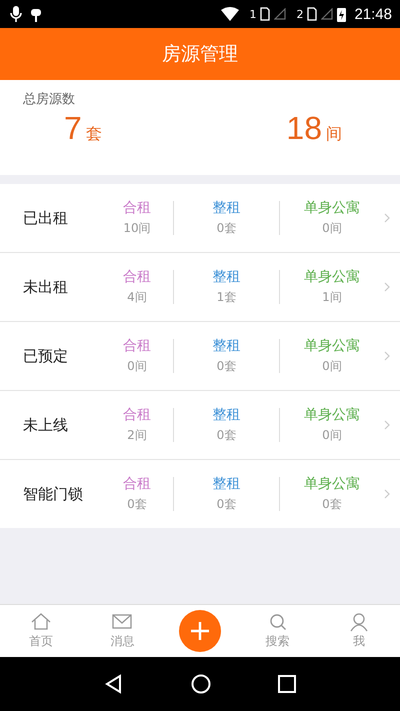 The height and width of the screenshot is (711, 400). What do you see at coordinates (200, 218) in the screenshot?
I see `status-row: 已出租 合租 10间 整租 0套 单身公寓 0间` at bounding box center [200, 218].